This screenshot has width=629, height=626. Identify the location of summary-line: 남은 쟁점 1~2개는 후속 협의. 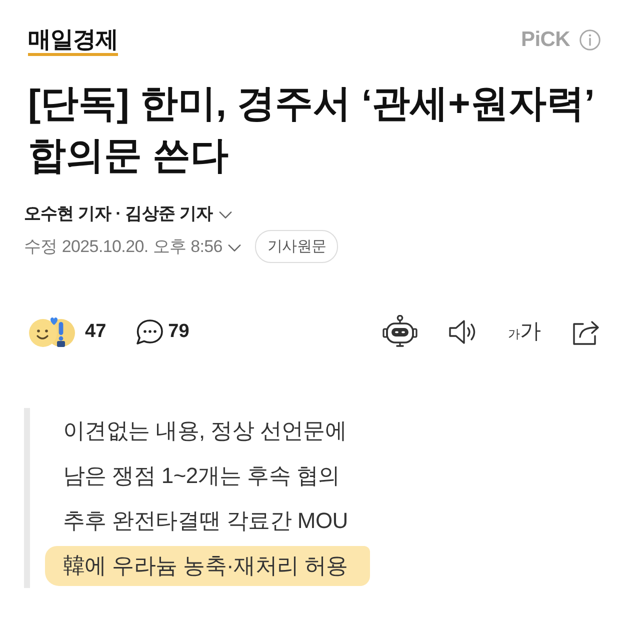
(201, 476).